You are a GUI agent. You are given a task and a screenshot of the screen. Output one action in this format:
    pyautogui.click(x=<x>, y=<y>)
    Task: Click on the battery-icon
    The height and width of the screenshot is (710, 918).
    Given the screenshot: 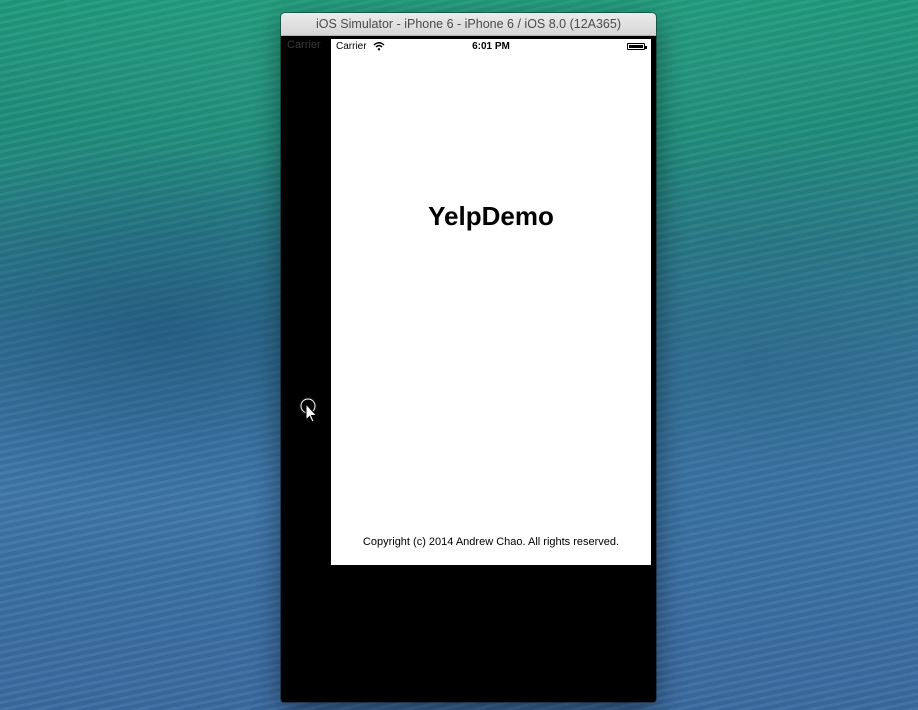 What is the action you would take?
    pyautogui.click(x=637, y=46)
    